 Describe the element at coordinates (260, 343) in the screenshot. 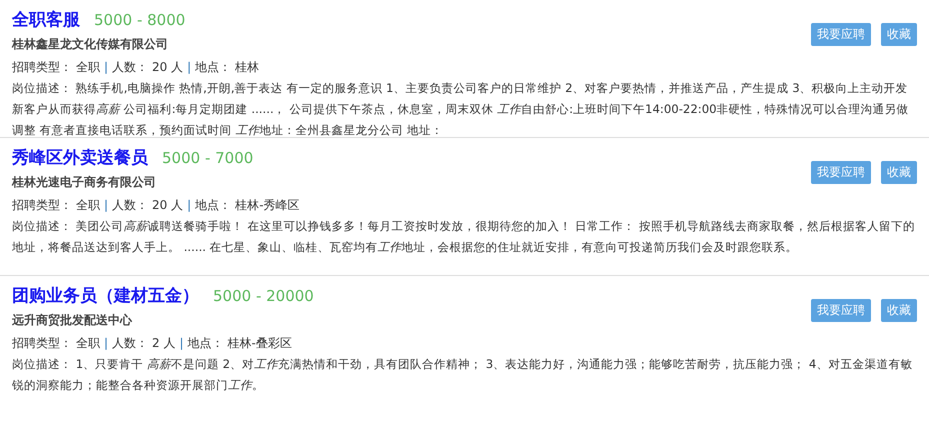

I see `place-value: 桂林-叠彩区` at that location.